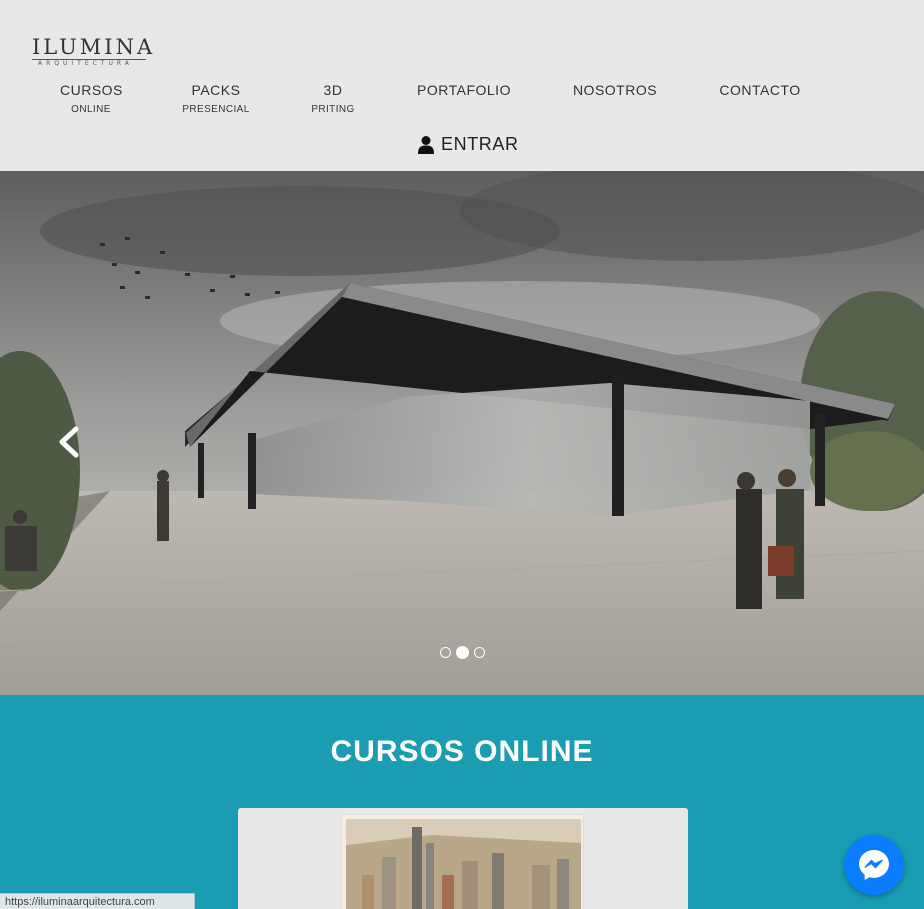 This screenshot has height=909, width=924. I want to click on nav-item-label: NOSOTROS, so click(615, 90).